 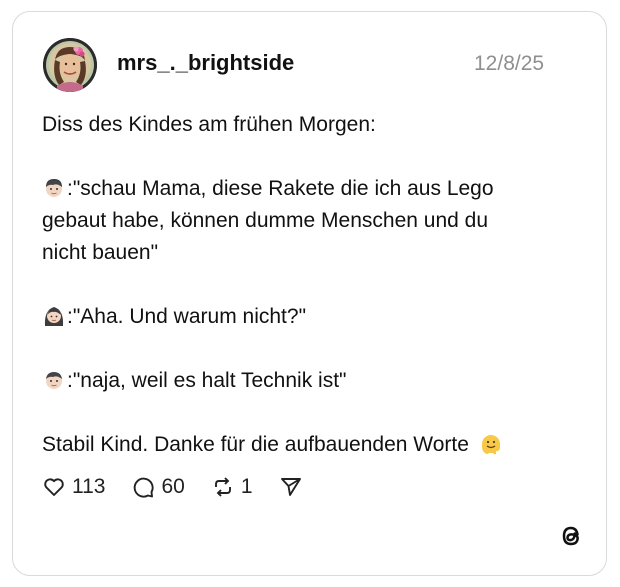 I want to click on repost-count: 1, so click(x=246, y=486).